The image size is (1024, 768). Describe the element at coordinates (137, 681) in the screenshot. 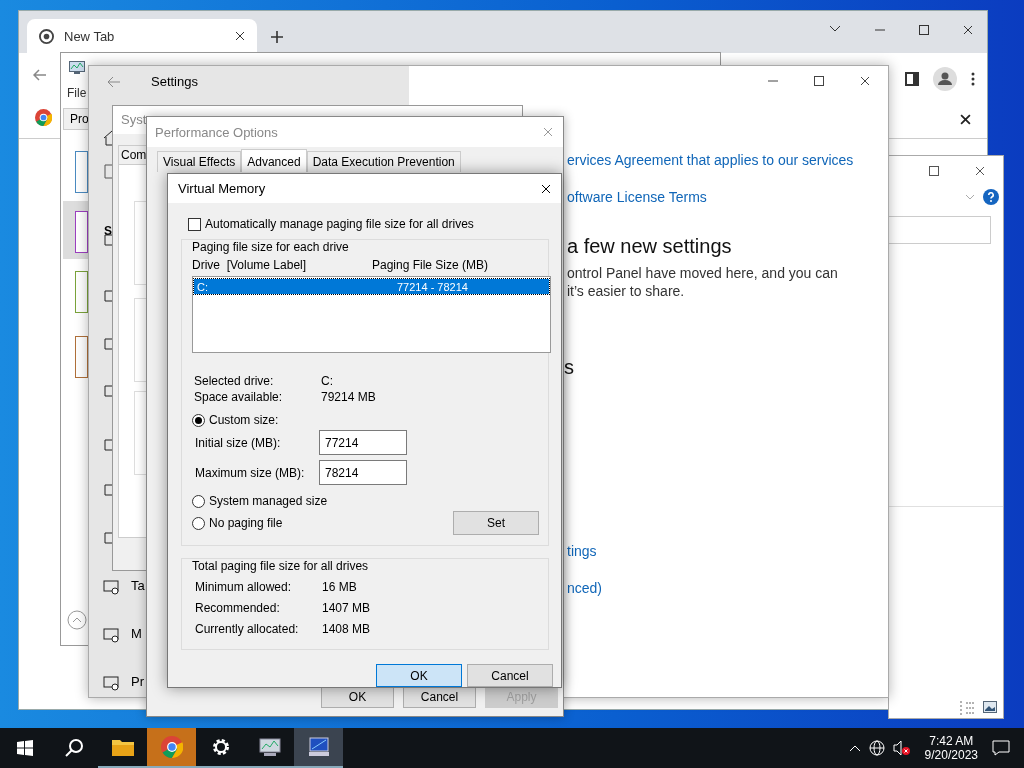

I see `nav-item: Pr` at that location.